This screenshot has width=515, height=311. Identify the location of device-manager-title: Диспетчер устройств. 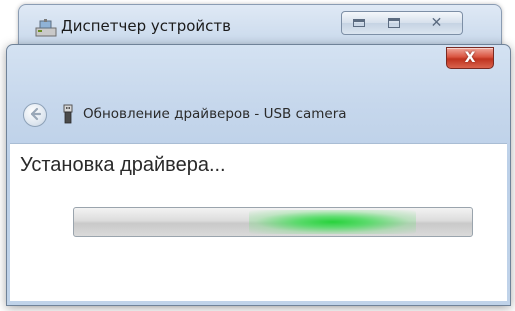
(146, 26).